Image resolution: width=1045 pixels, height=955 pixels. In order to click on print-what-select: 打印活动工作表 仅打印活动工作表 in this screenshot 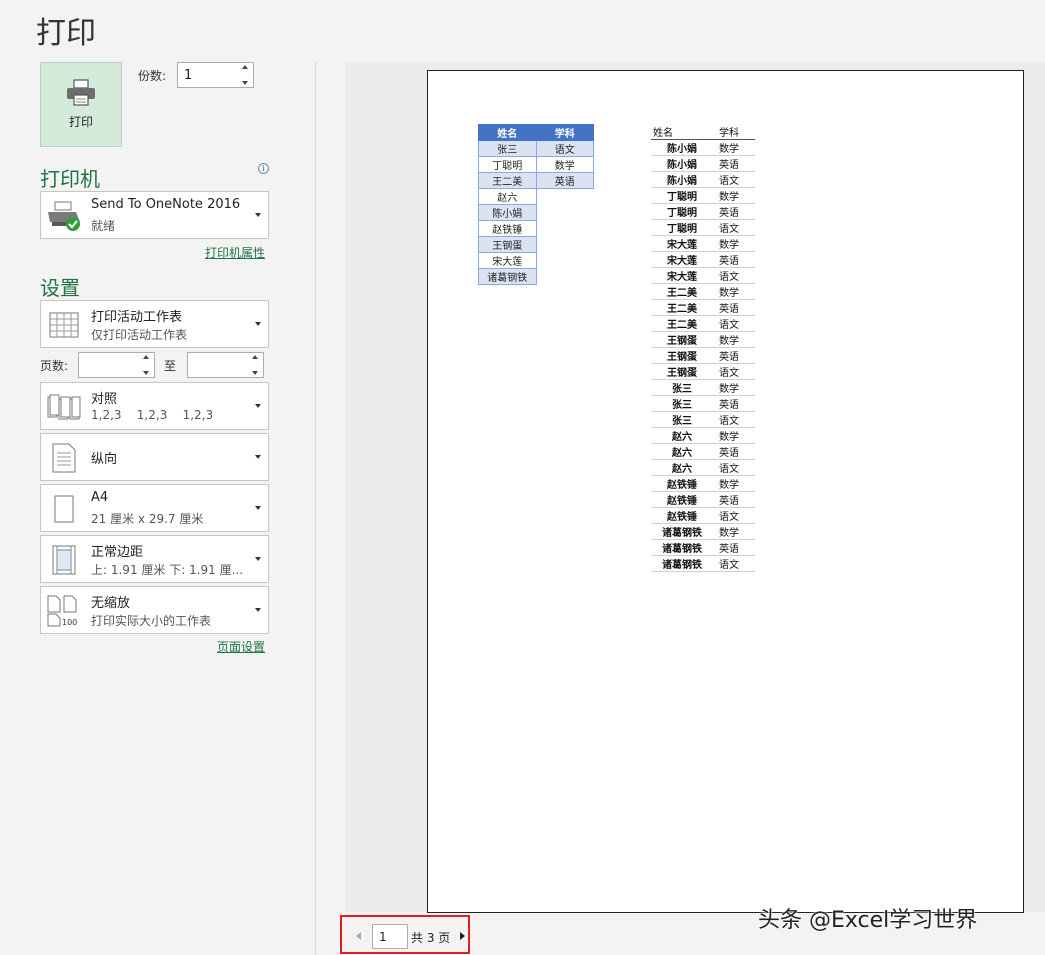, I will do `click(154, 324)`.